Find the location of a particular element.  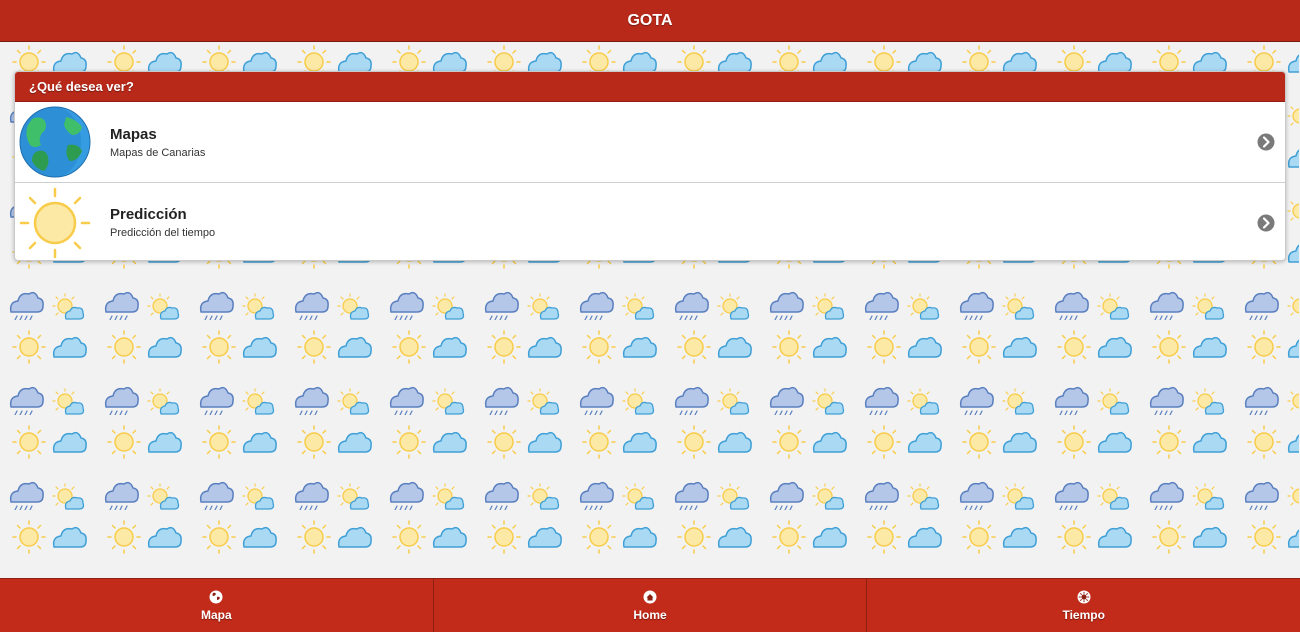

app-header: GOTA is located at coordinates (650, 21).